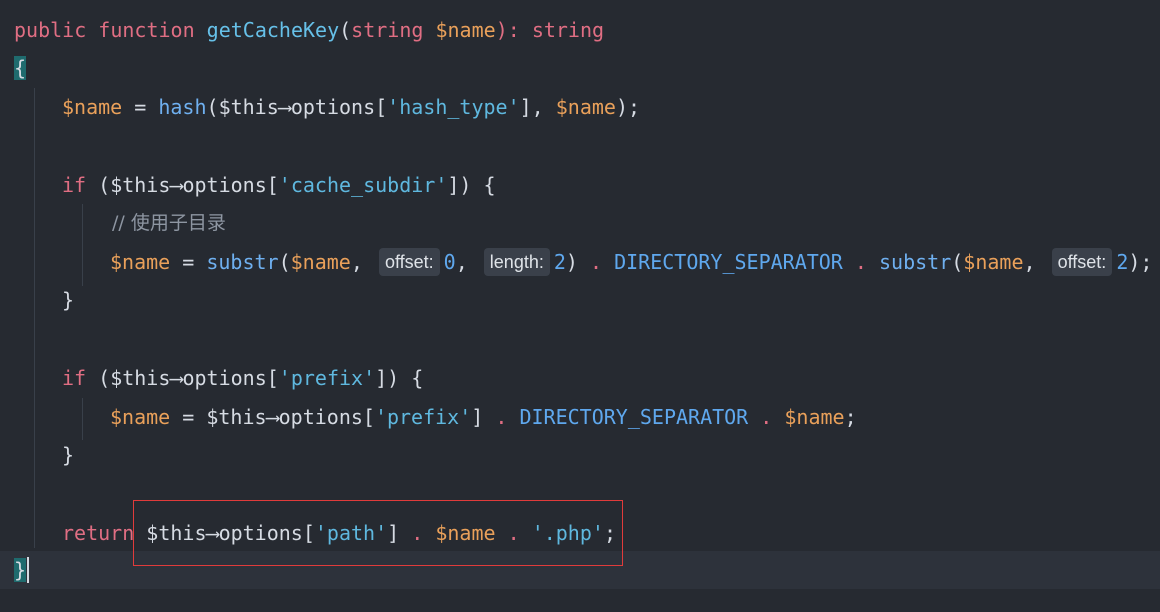 The image size is (1160, 612). Describe the element at coordinates (449, 262) in the screenshot. I see `number-literal: 0` at that location.